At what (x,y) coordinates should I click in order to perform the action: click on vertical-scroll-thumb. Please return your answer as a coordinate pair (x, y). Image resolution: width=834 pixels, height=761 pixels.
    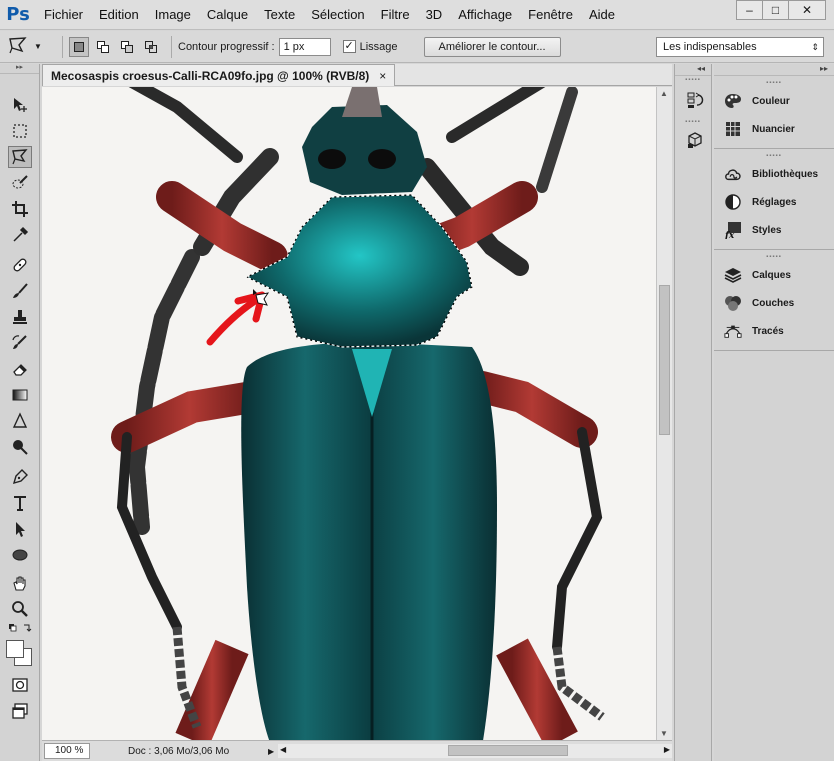
    Looking at the image, I should click on (664, 360).